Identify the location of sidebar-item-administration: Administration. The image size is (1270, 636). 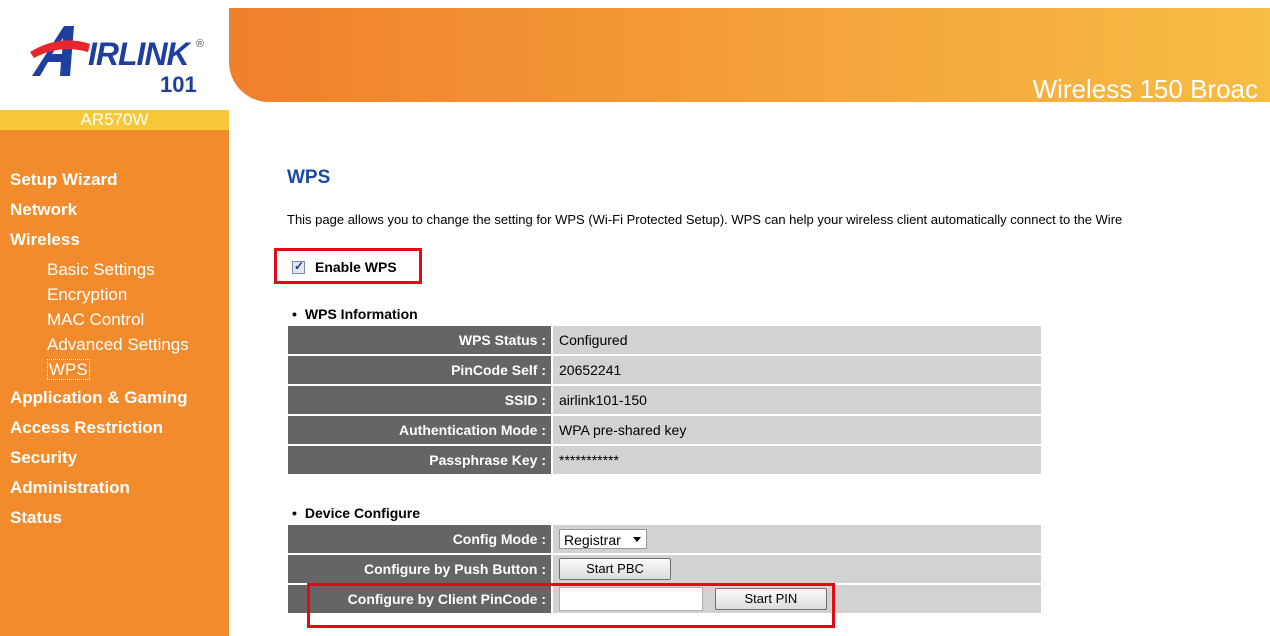
(99, 493).